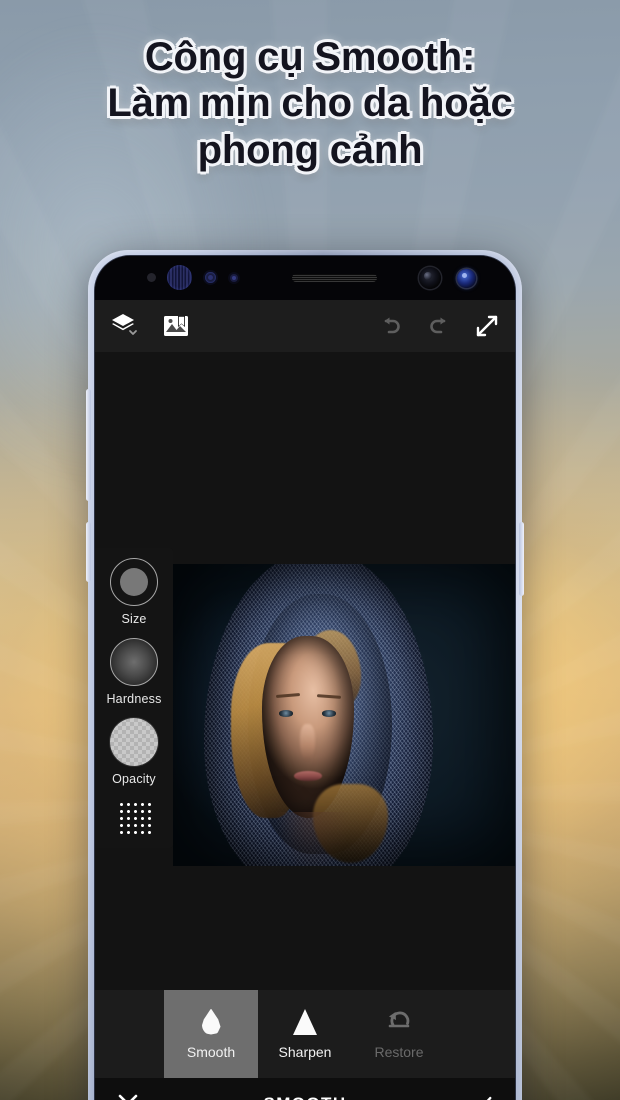  What do you see at coordinates (305, 1021) in the screenshot?
I see `triangle-icon` at bounding box center [305, 1021].